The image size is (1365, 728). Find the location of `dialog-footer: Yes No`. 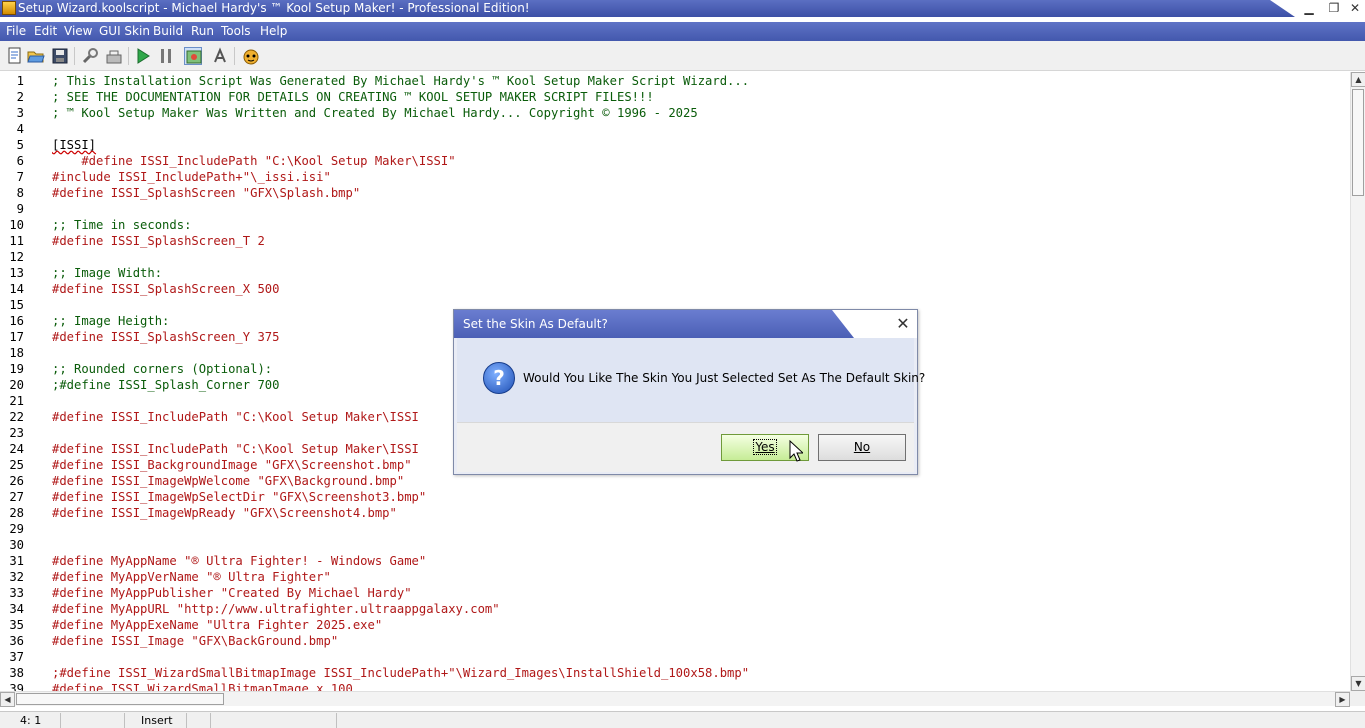

dialog-footer: Yes No is located at coordinates (685, 447).